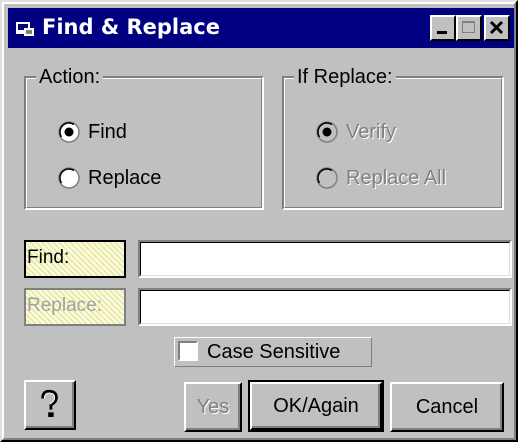 The image size is (518, 442). Describe the element at coordinates (107, 132) in the screenshot. I see `radio-find-label: Find` at that location.